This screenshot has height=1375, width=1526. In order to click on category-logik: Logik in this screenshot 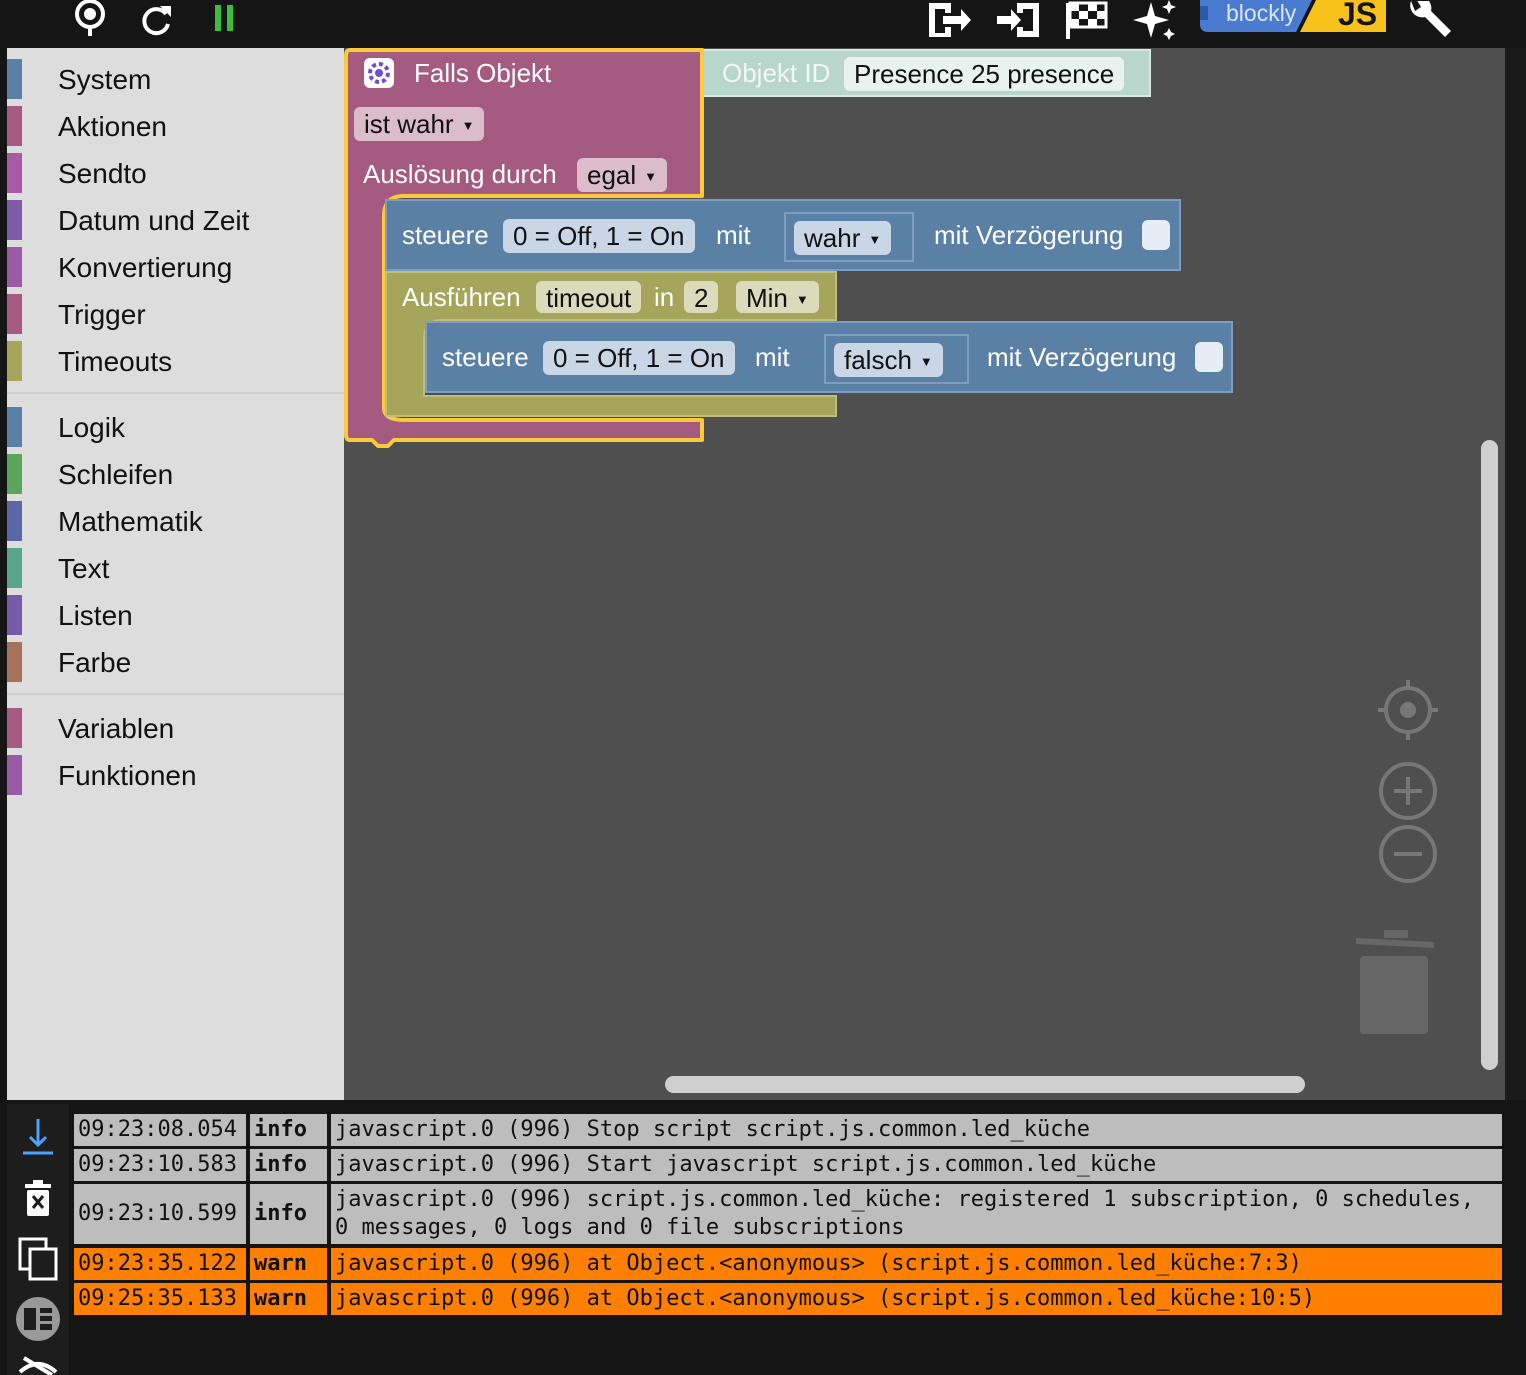, I will do `click(175, 427)`.